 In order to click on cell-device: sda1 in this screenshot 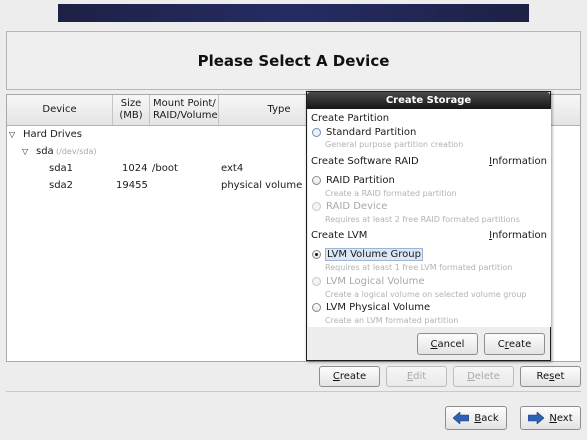, I will do `click(61, 168)`.